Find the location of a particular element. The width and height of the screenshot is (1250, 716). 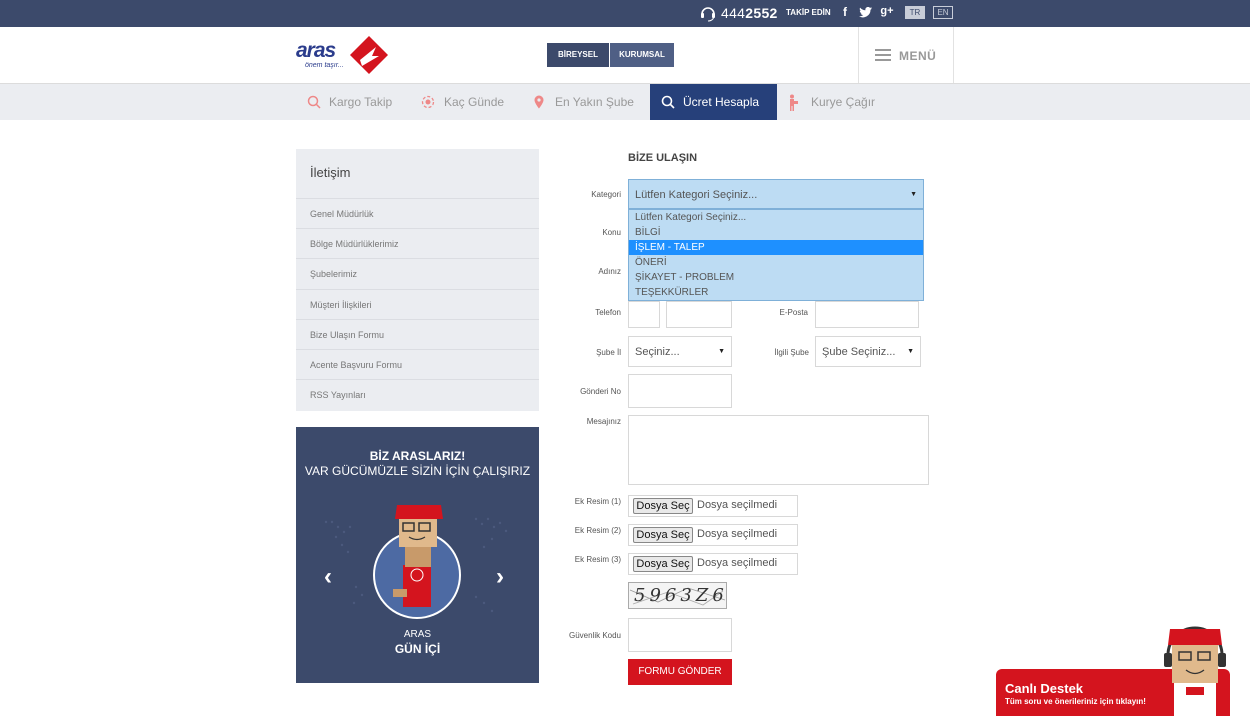

nav-ucret-hesapla: Ücret Hesapla is located at coordinates (713, 102).